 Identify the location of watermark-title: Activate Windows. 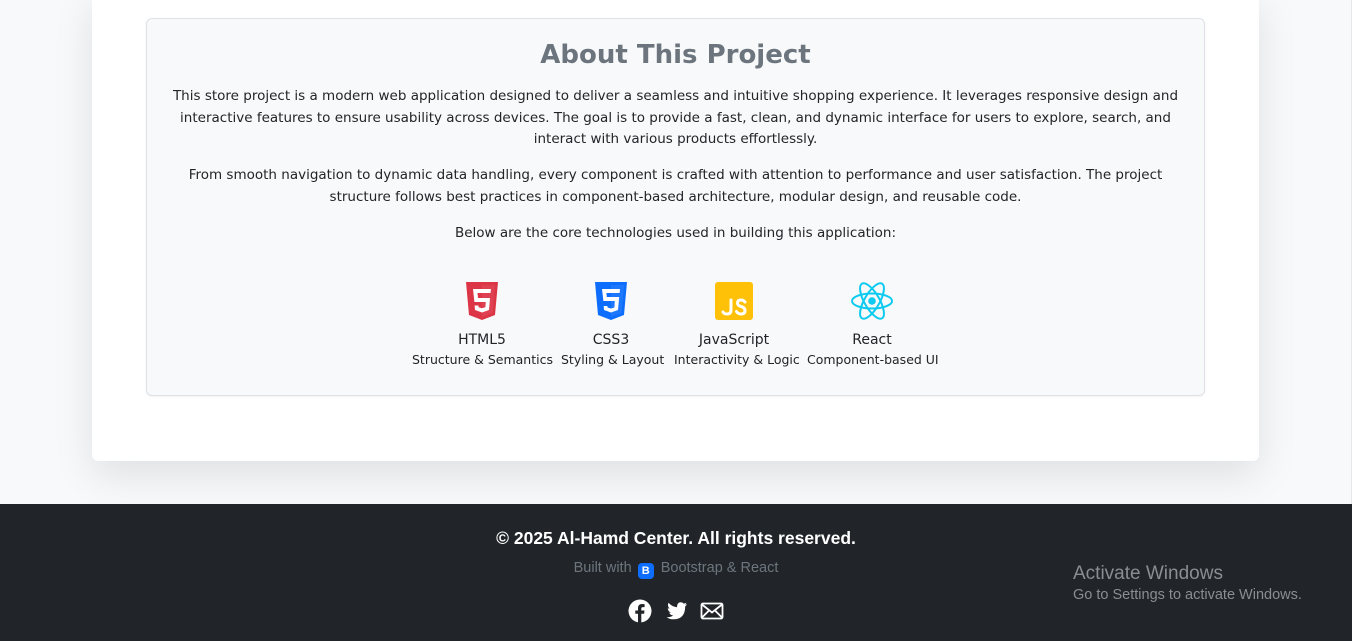
(1148, 573).